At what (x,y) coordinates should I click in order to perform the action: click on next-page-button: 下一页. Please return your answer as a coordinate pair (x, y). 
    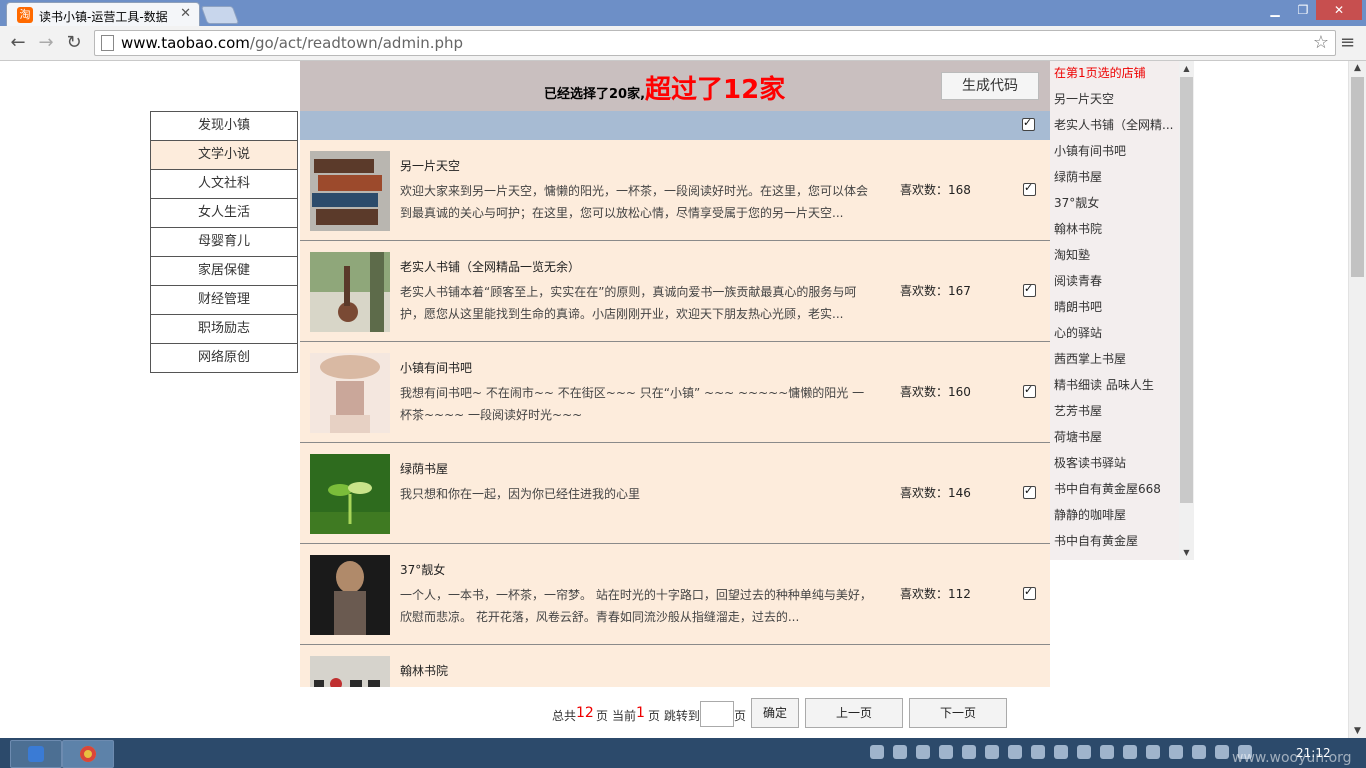
    Looking at the image, I should click on (958, 713).